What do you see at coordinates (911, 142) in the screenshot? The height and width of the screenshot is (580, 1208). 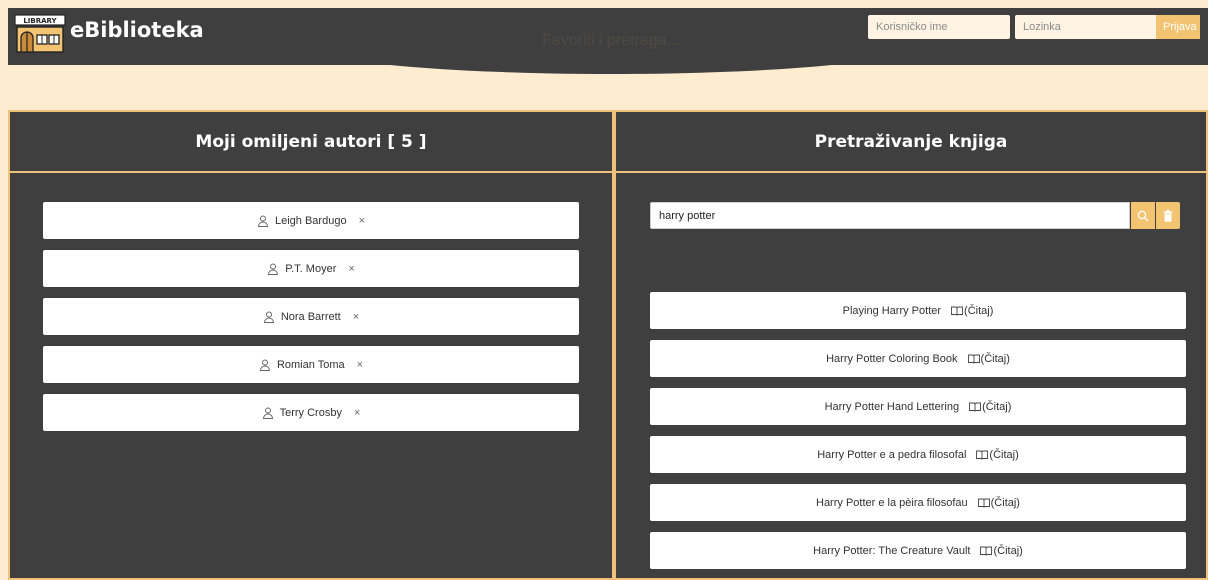 I see `book-search-title: Pretraživanje knjiga` at bounding box center [911, 142].